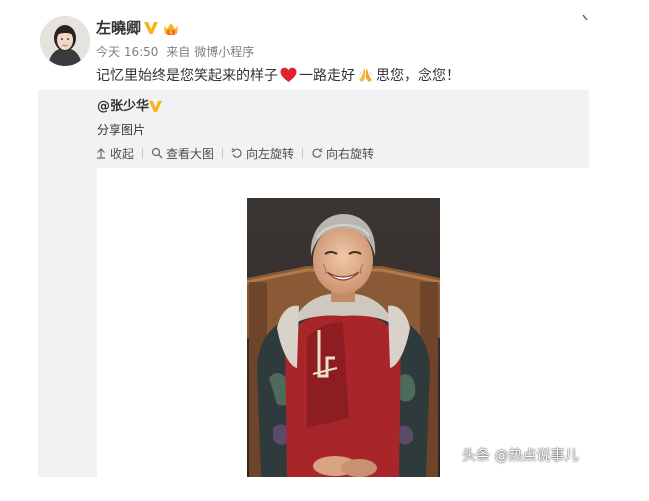 The height and width of the screenshot is (501, 649). I want to click on red-heart-emoji, so click(288, 74).